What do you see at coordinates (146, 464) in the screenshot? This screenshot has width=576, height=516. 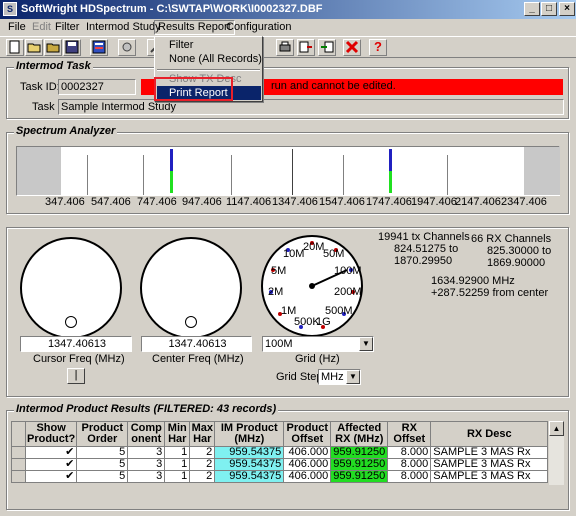 I see `cell-component: 3` at bounding box center [146, 464].